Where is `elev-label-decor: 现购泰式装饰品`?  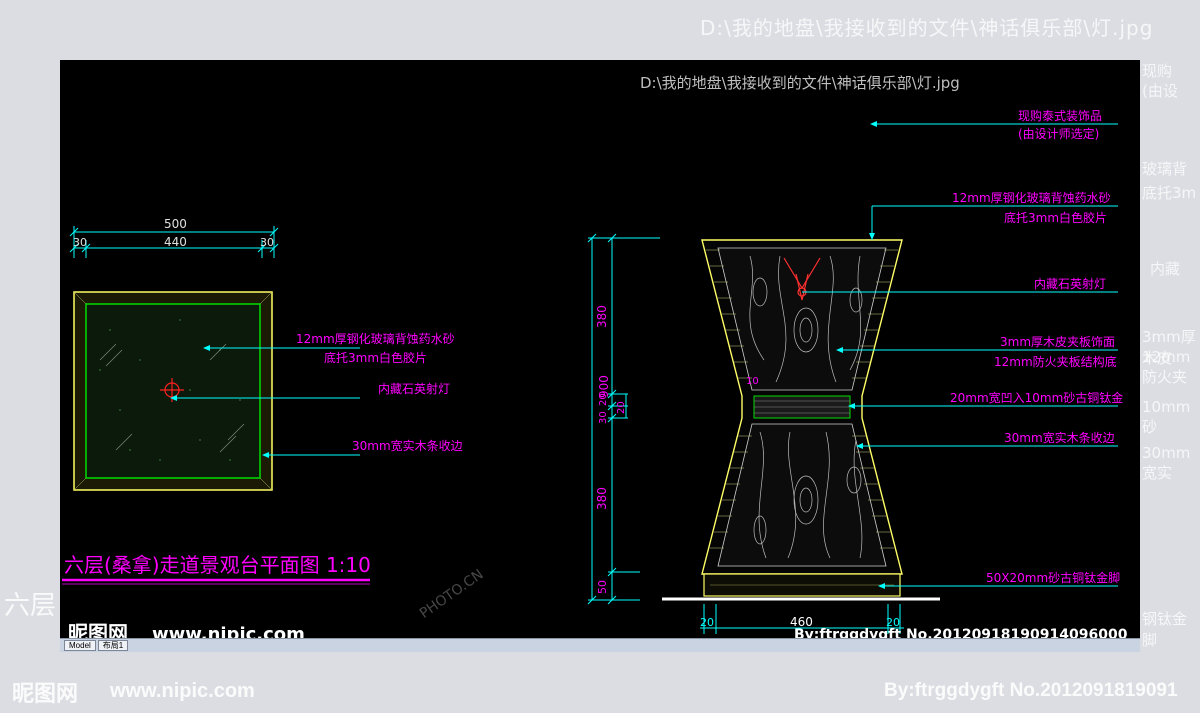 elev-label-decor: 现购泰式装饰品 is located at coordinates (1060, 115).